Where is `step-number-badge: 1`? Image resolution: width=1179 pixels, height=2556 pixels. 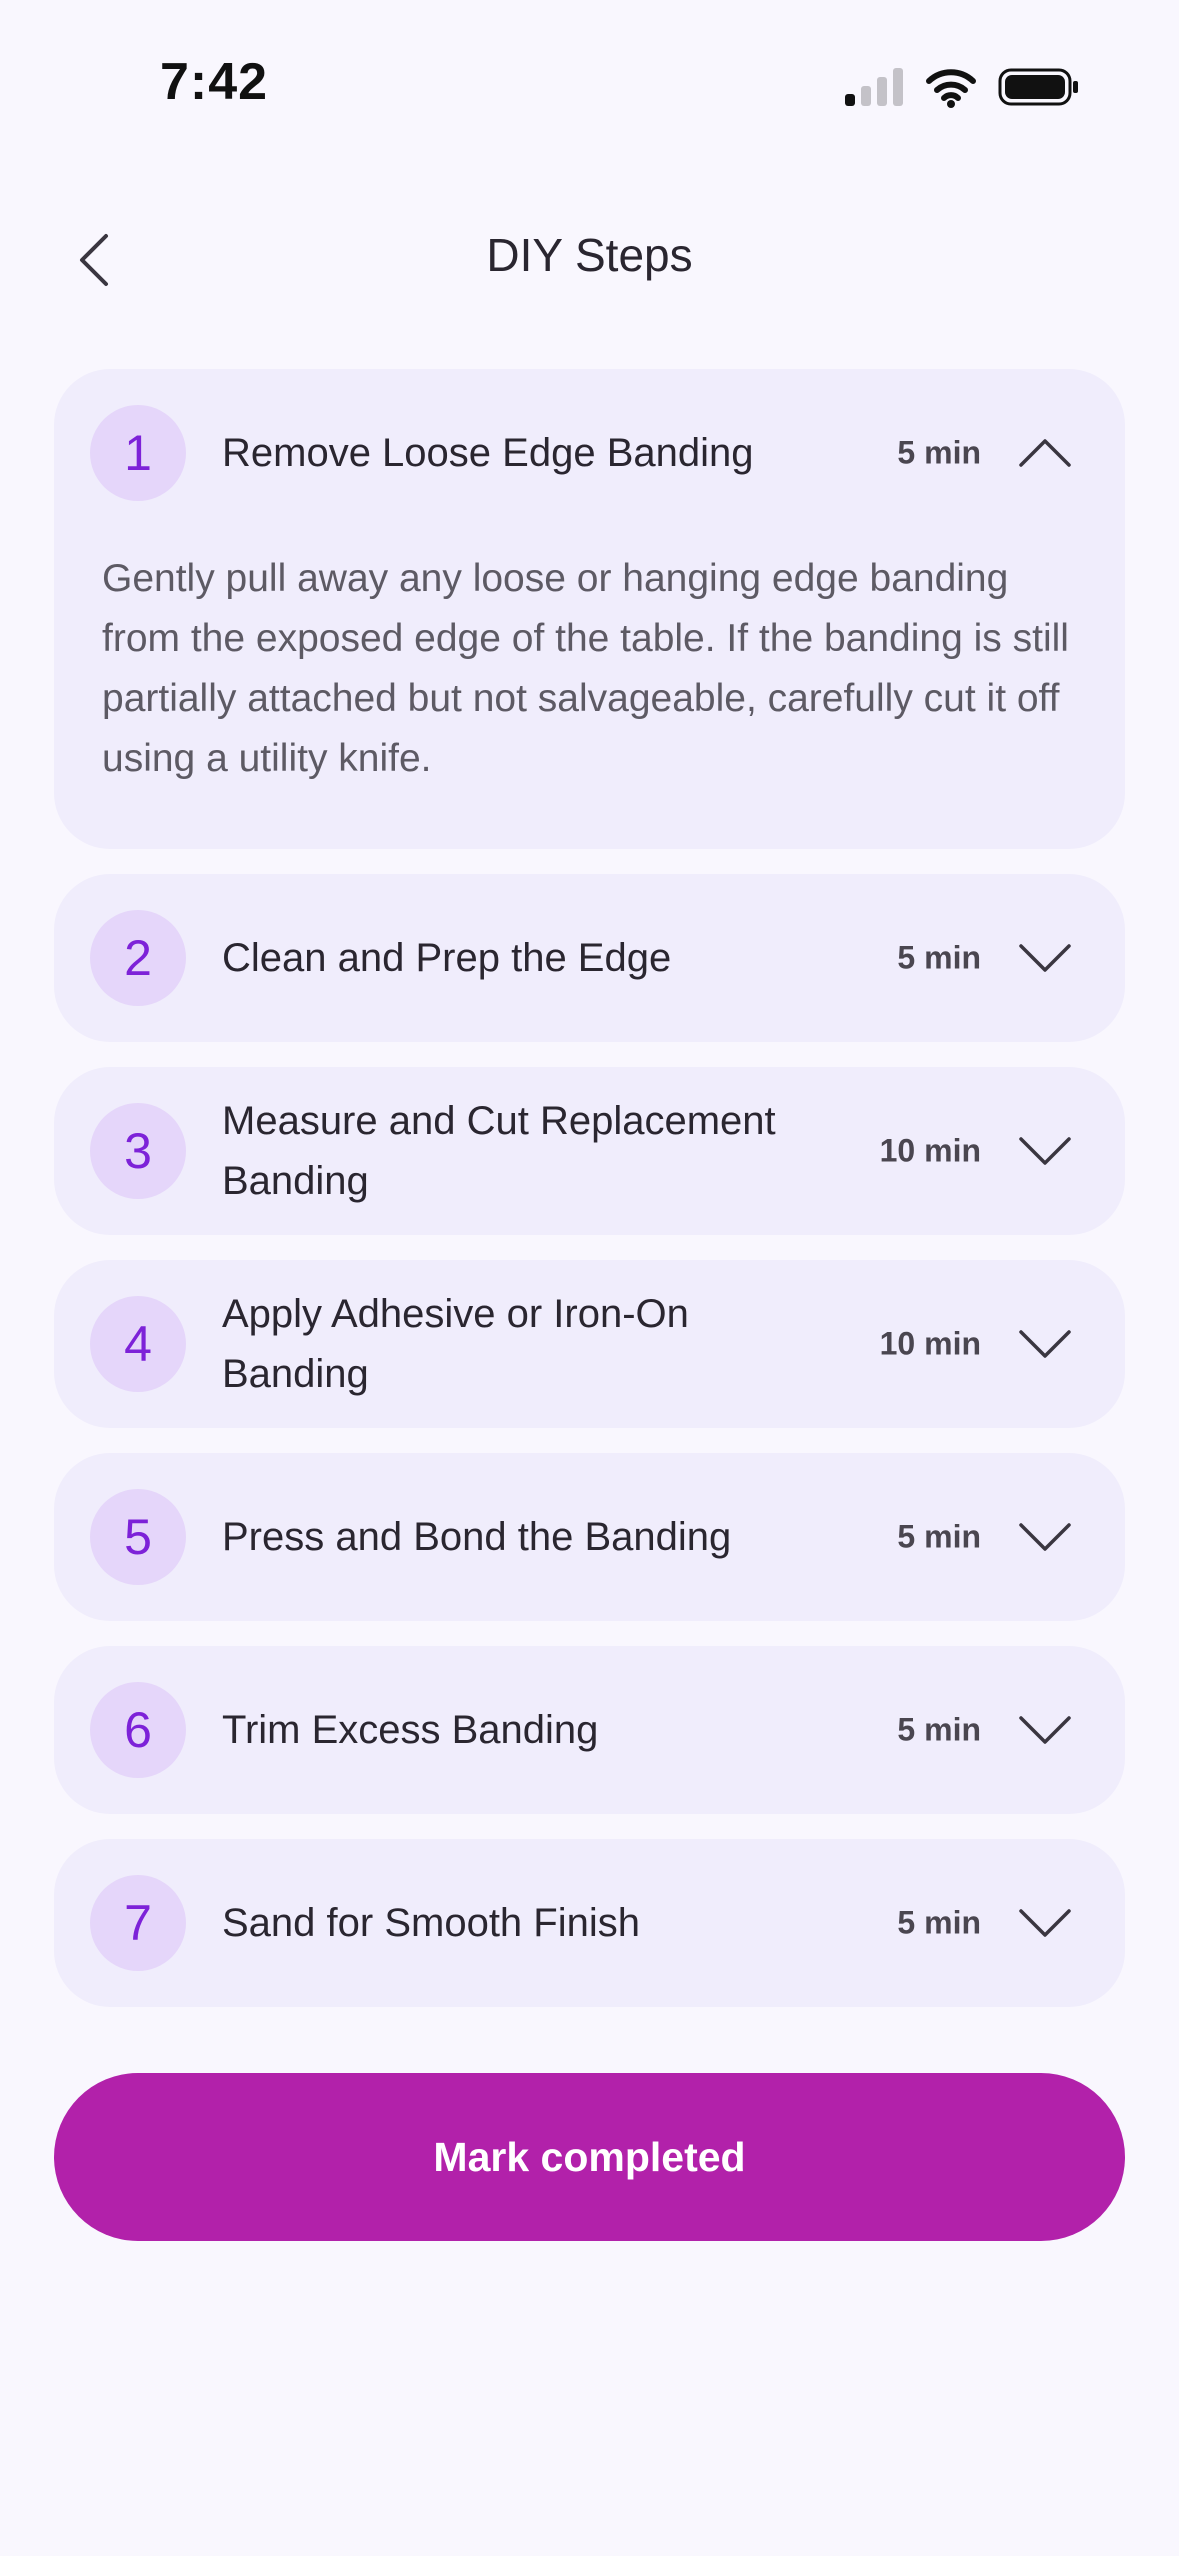 step-number-badge: 1 is located at coordinates (138, 453).